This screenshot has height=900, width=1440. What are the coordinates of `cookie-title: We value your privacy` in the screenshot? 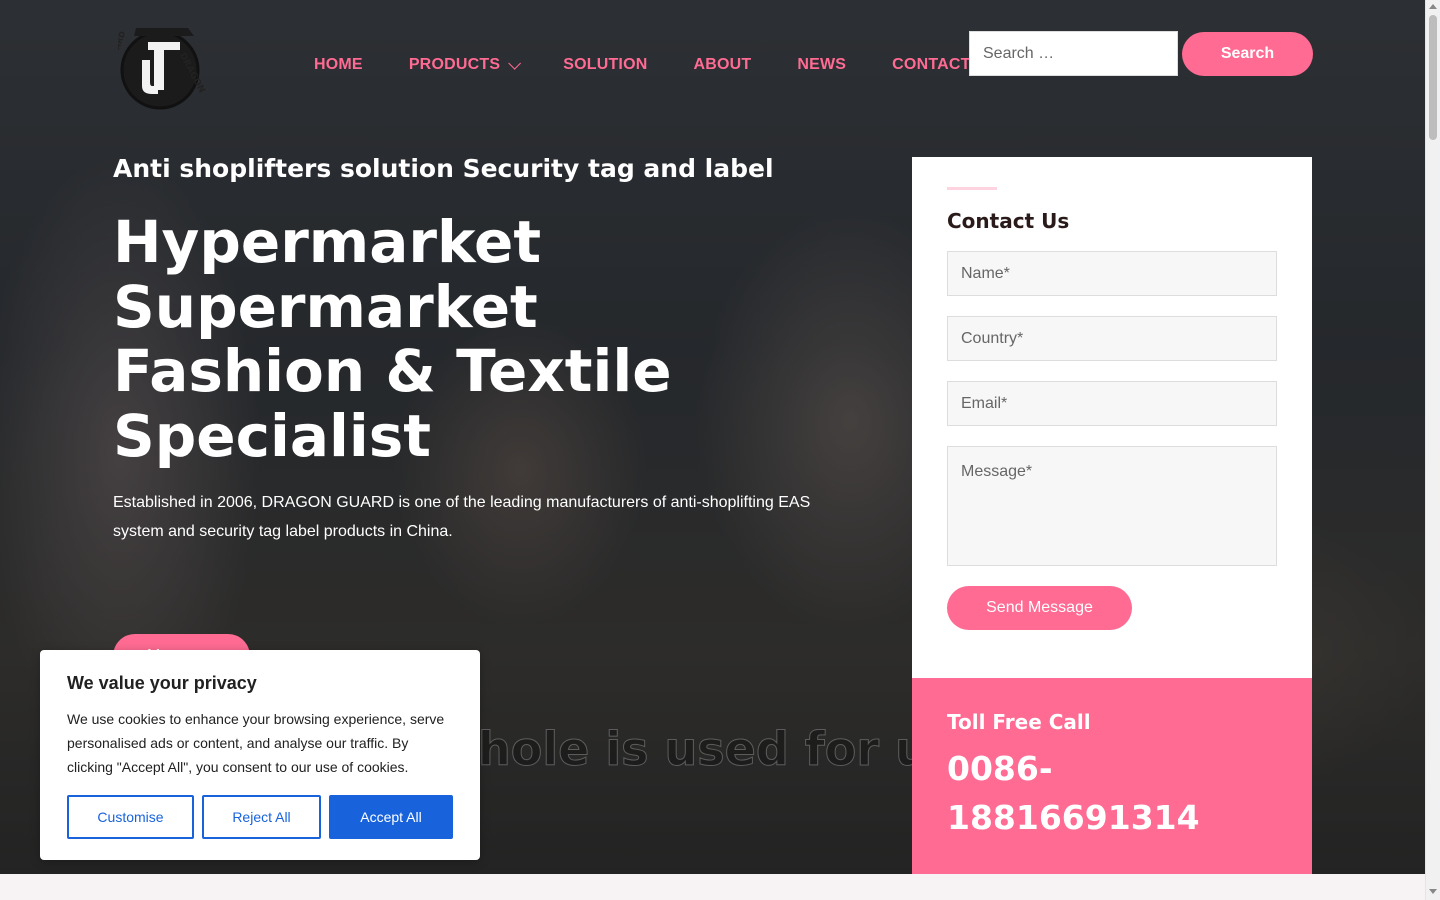 It's located at (162, 683).